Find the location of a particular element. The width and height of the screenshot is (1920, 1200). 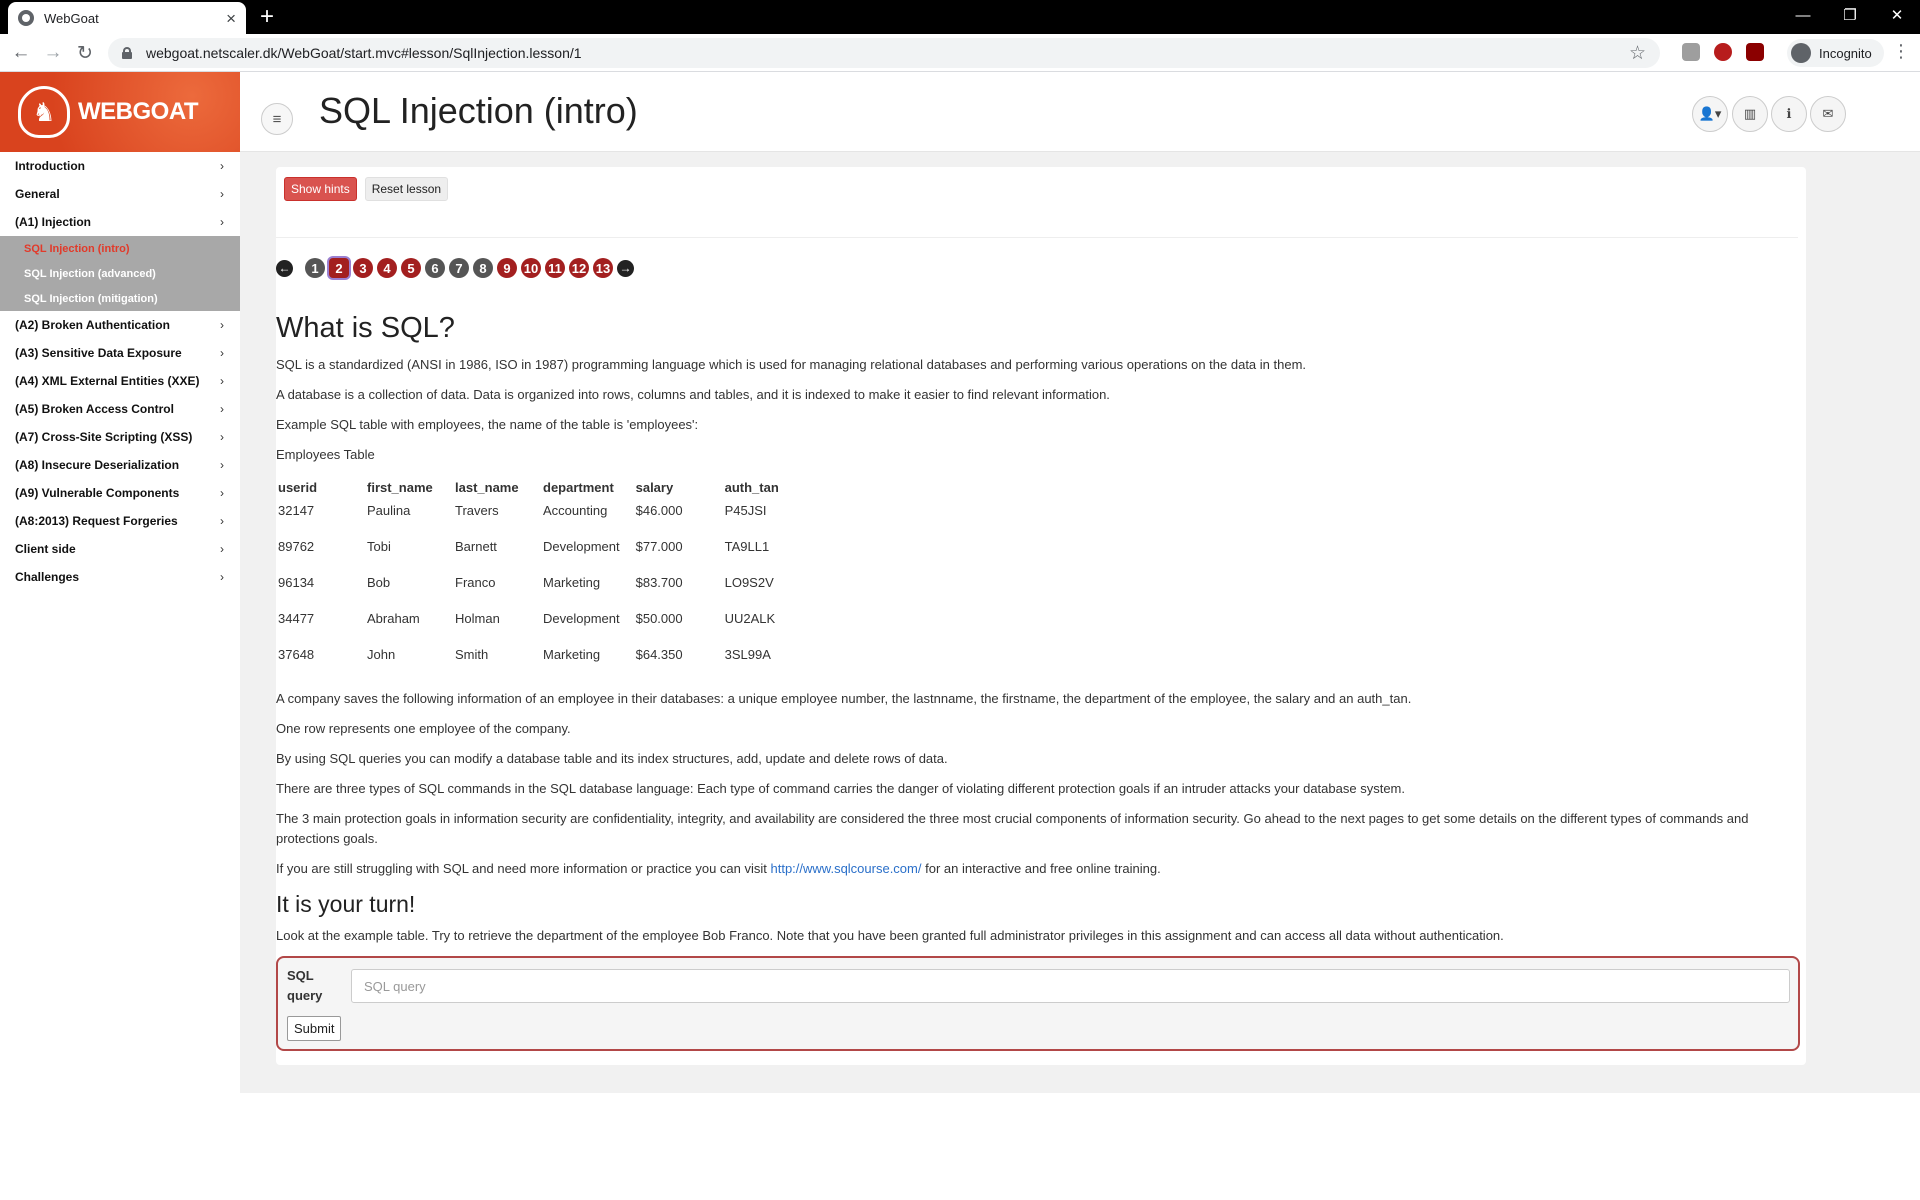

sidebar-item-client-side: Client side › is located at coordinates (120, 549).